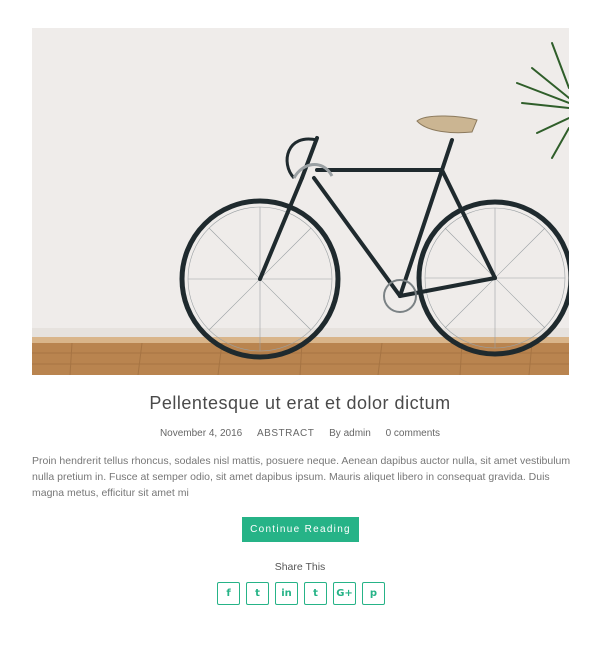 This screenshot has width=600, height=646. I want to click on facebook-icon: f, so click(228, 593).